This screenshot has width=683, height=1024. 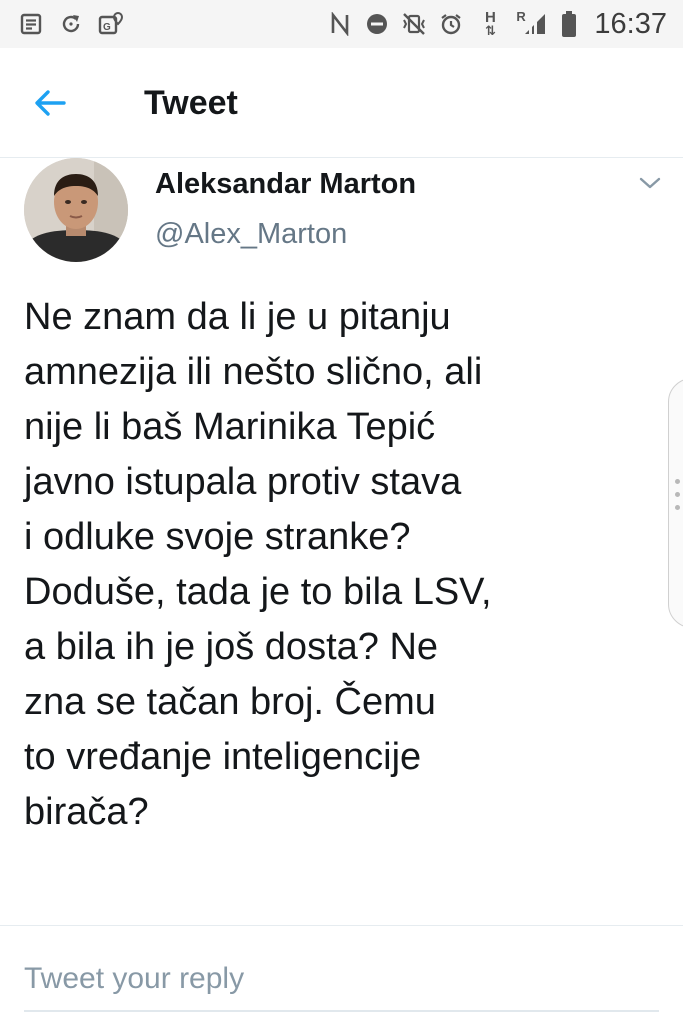 I want to click on sync-icon, so click(x=71, y=24).